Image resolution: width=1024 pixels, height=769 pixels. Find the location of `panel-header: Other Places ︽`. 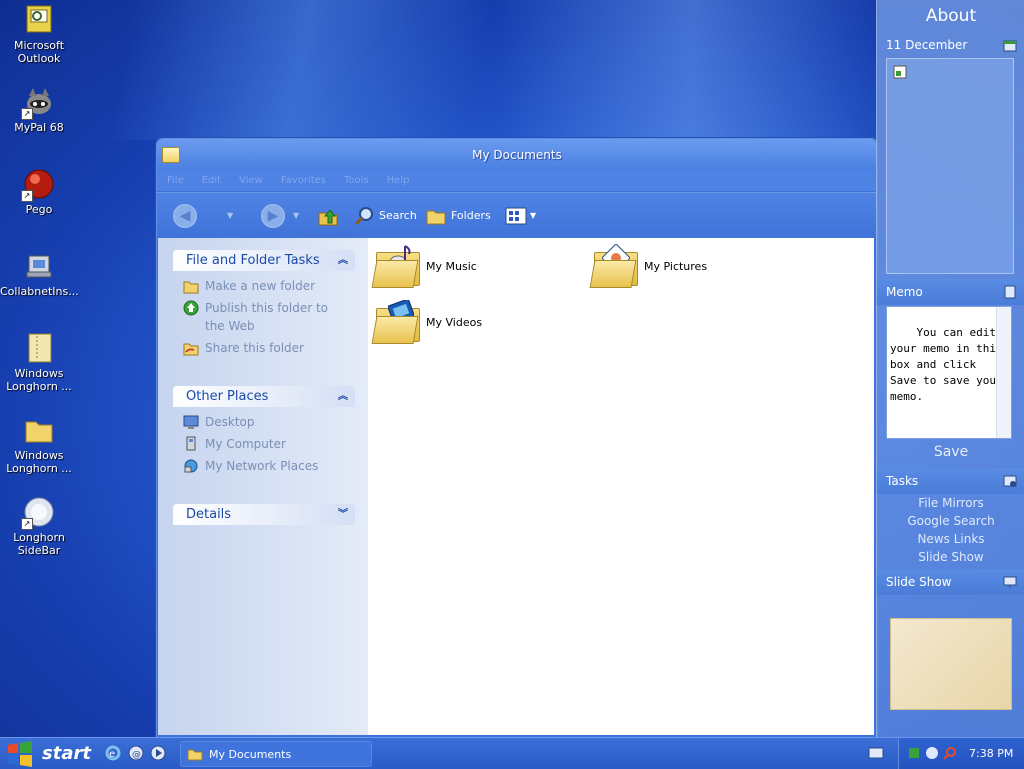

panel-header: Other Places ︽ is located at coordinates (264, 396).